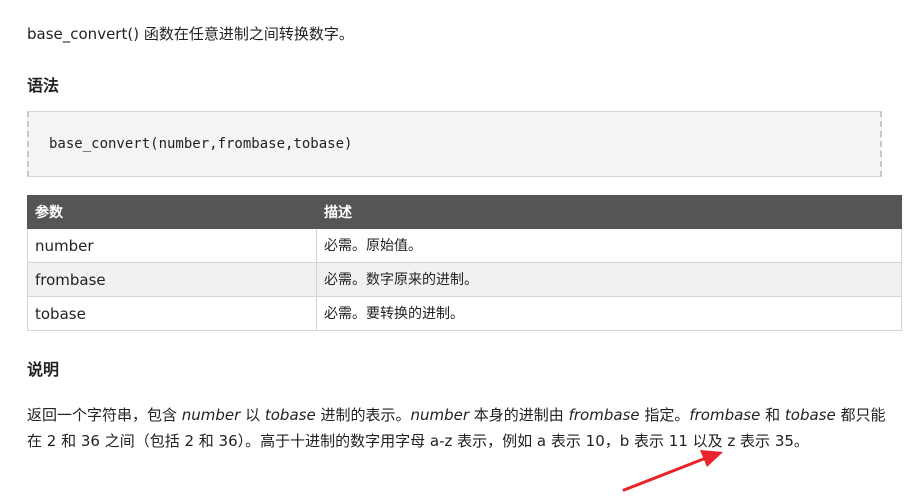  I want to click on param-name: number, so click(172, 245).